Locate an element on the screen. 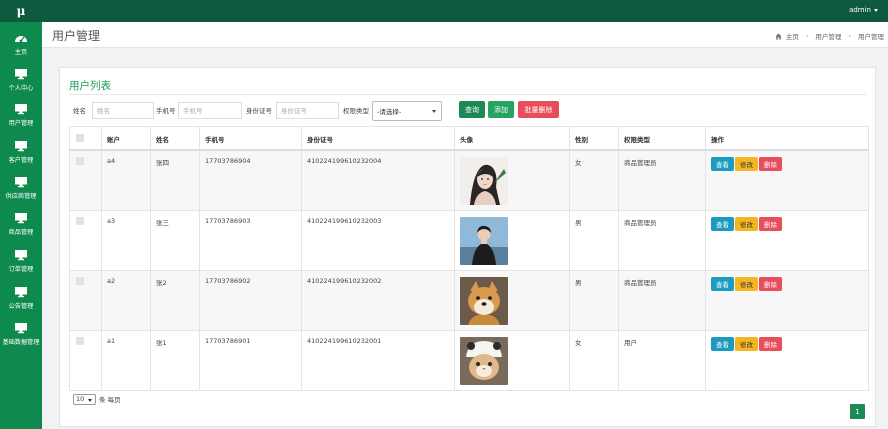  account-cell: a2 is located at coordinates (126, 300).